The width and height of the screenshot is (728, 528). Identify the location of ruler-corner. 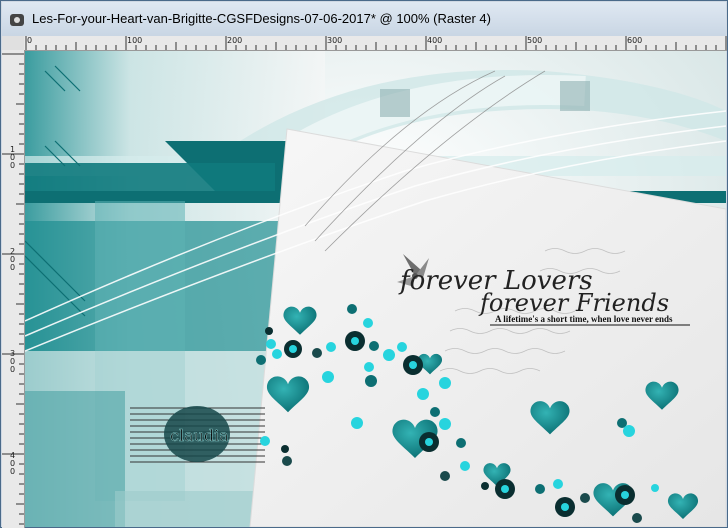
(13, 43).